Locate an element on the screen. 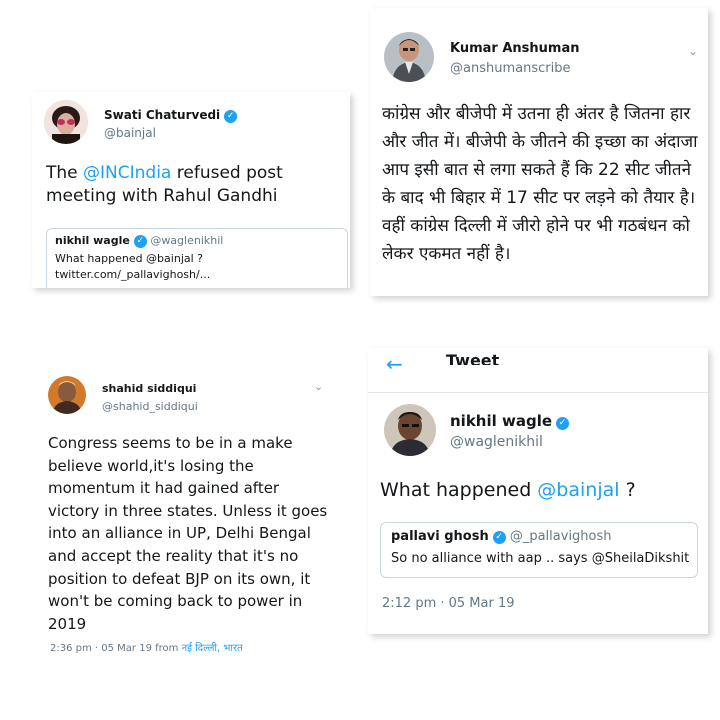 The height and width of the screenshot is (720, 720). author-name: nikhil wagle ✓ is located at coordinates (510, 421).